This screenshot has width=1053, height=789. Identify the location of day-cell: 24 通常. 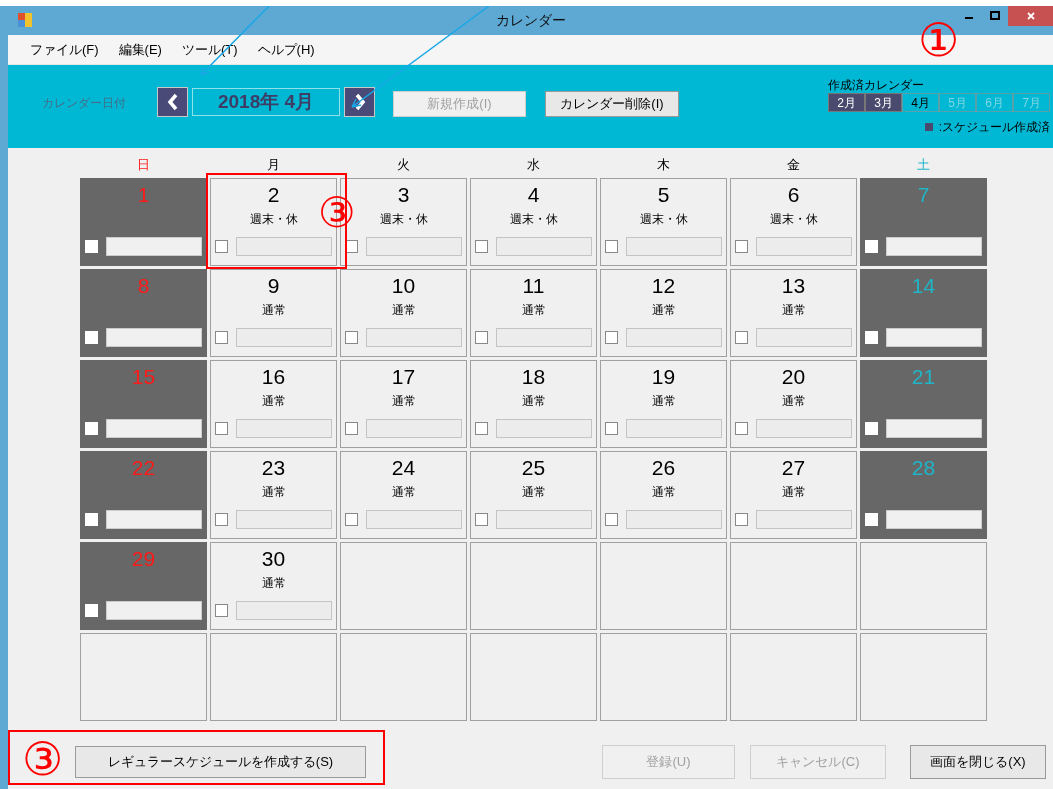
(403, 495).